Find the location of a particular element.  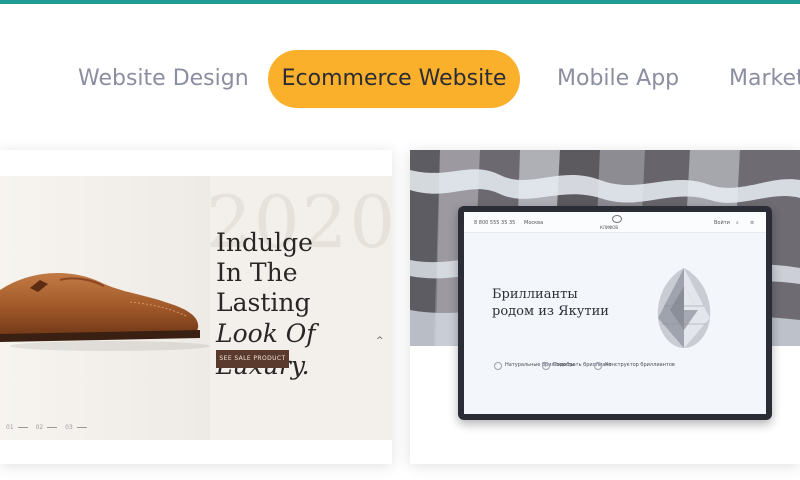

slide-number: 02 is located at coordinates (40, 427).